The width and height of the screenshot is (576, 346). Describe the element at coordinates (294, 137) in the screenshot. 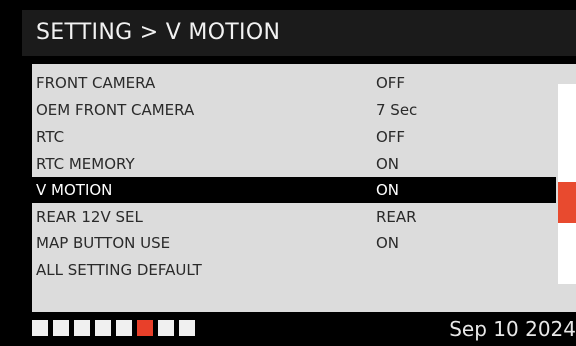

I see `menu-item-rtc: RTC OFF` at that location.